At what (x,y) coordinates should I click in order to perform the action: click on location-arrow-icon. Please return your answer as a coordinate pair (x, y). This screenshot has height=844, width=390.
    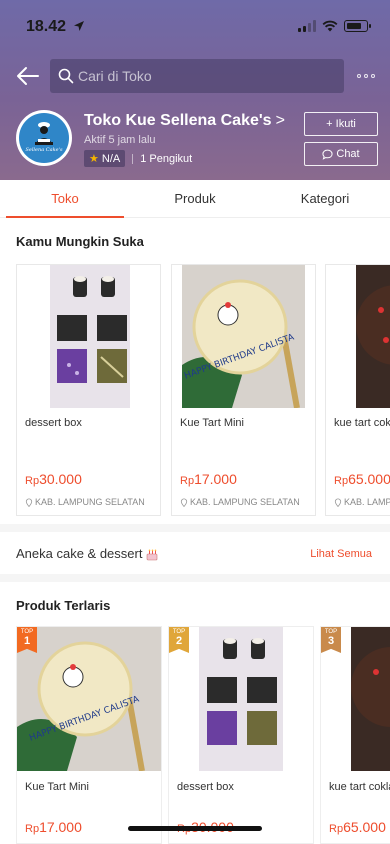
    Looking at the image, I should click on (78, 26).